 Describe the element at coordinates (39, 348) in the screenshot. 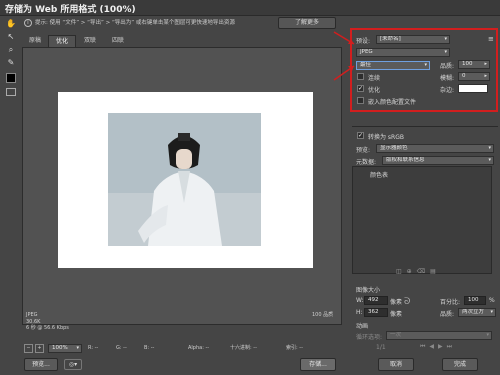

I see `zoom-in-icon: +` at that location.